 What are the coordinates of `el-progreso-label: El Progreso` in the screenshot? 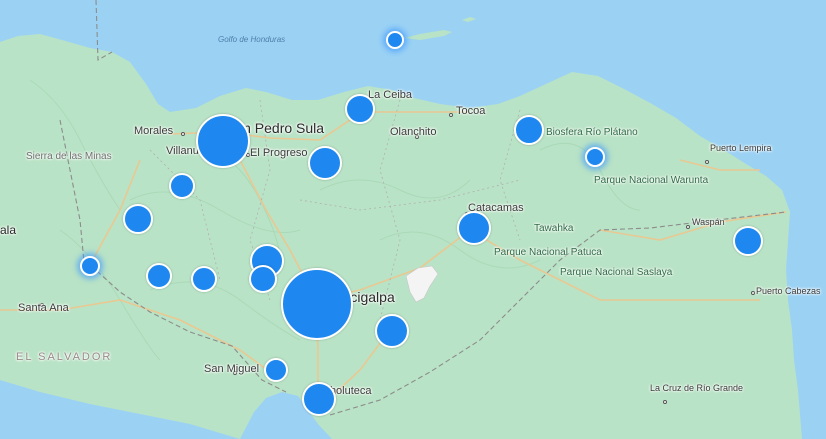 It's located at (279, 153).